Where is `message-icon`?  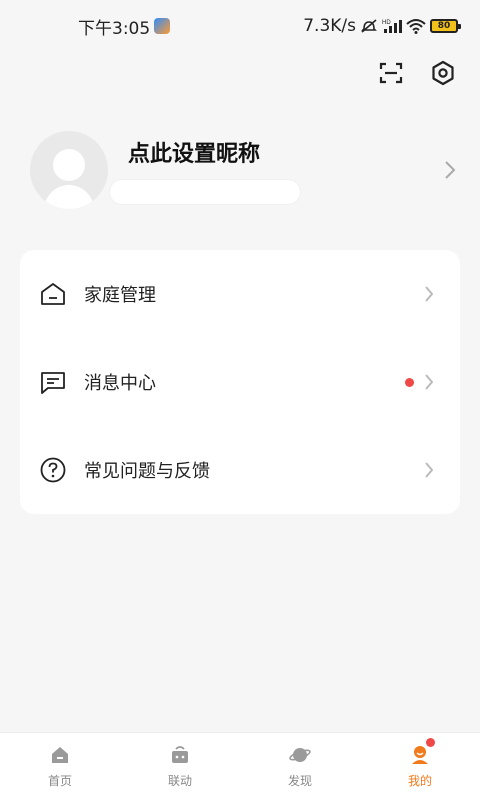 message-icon is located at coordinates (53, 382).